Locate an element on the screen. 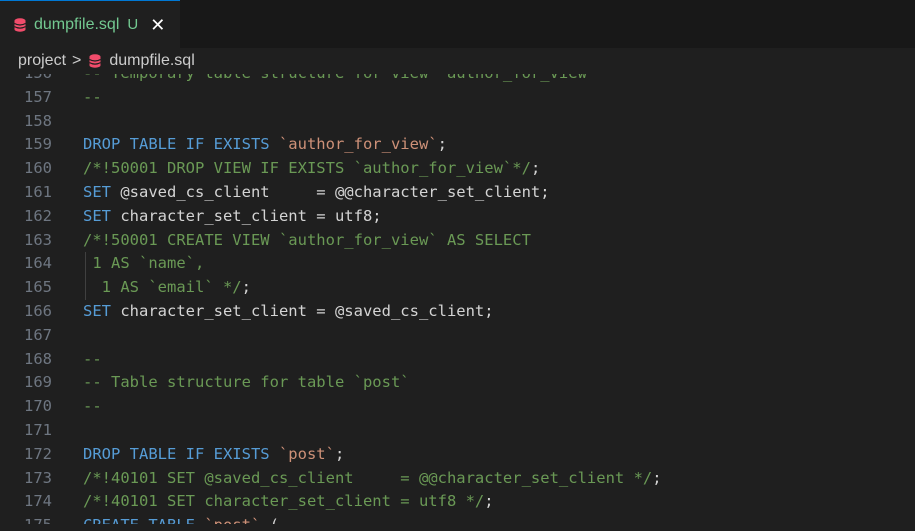  code-token: ( is located at coordinates (269, 520).